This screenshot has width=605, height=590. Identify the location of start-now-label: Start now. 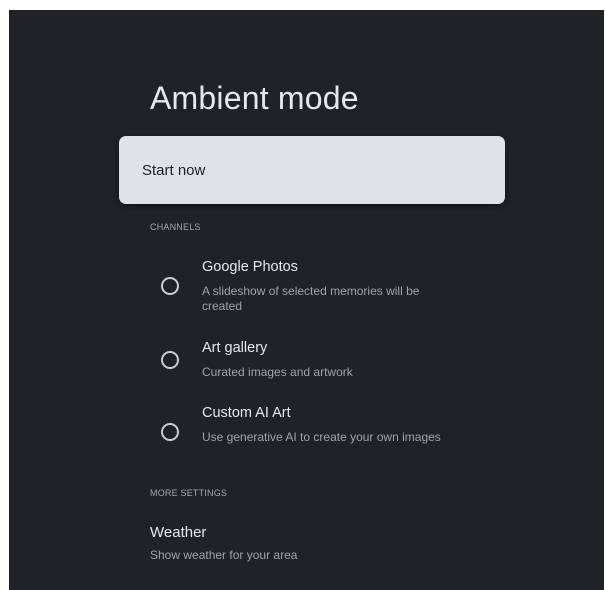
(174, 170).